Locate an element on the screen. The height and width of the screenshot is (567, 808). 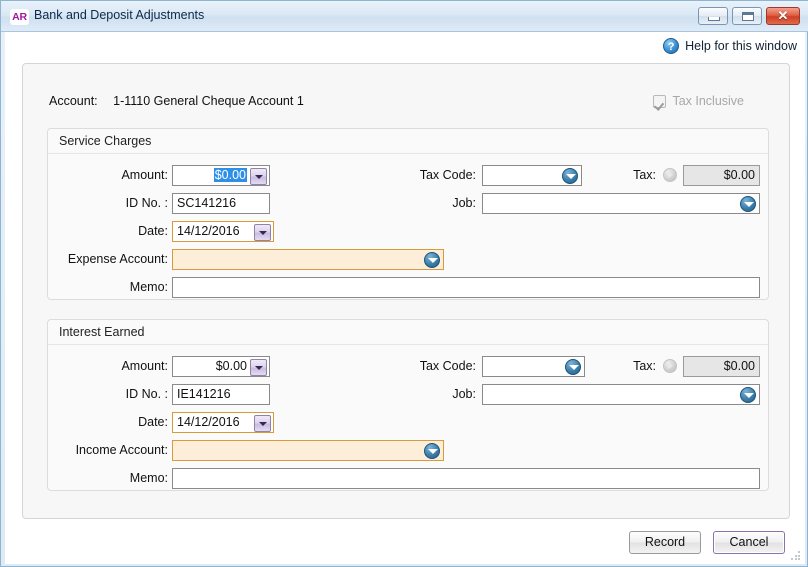
amount-value-interest: $0.00 is located at coordinates (231, 366).